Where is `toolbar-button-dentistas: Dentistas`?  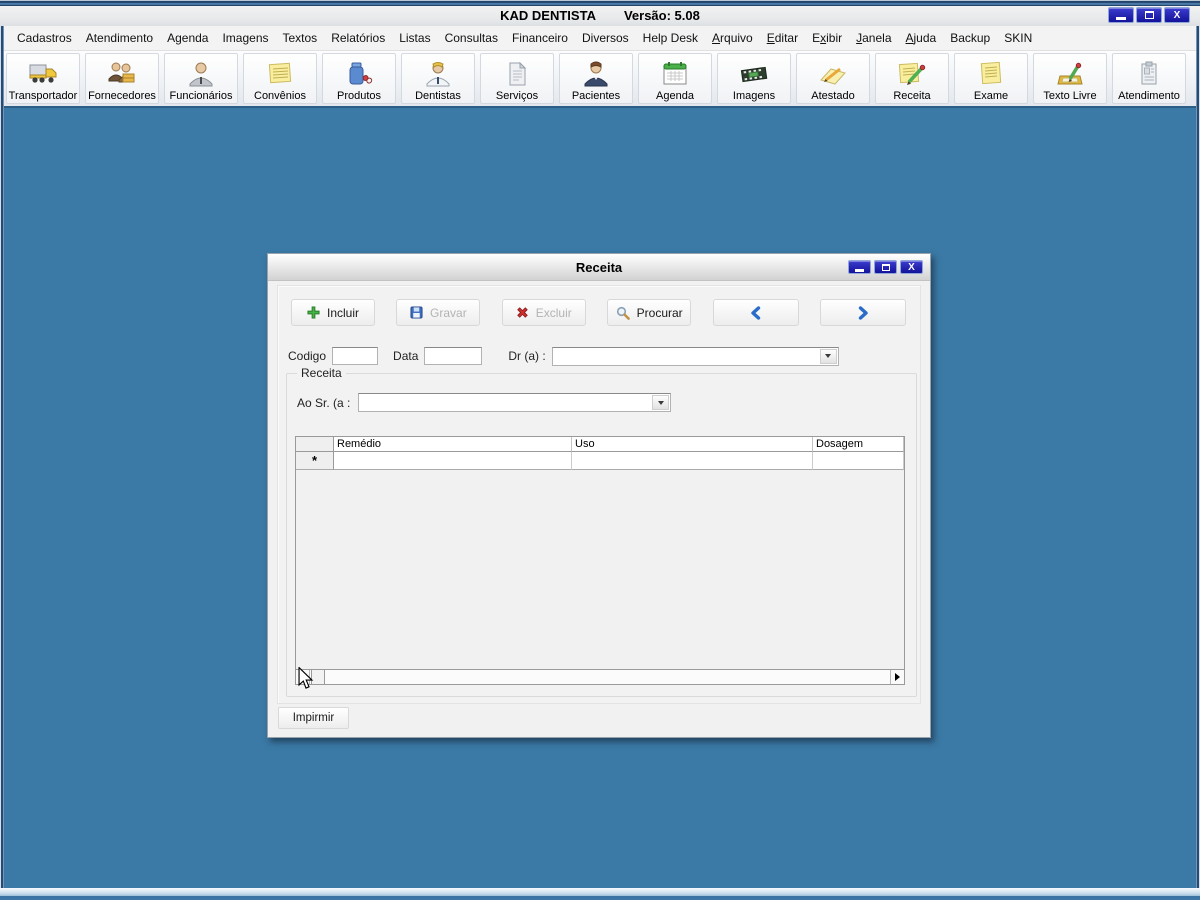
toolbar-button-dentistas: Dentistas is located at coordinates (438, 78).